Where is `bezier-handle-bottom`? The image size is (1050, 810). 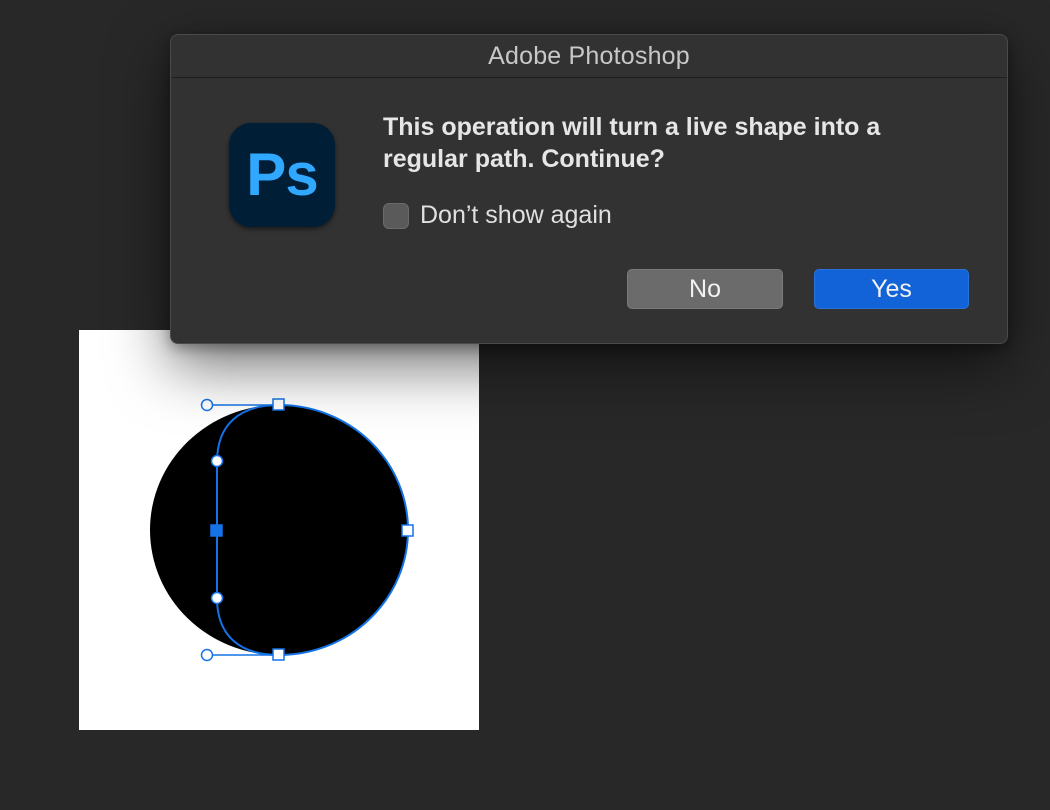
bezier-handle-bottom is located at coordinates (207, 655).